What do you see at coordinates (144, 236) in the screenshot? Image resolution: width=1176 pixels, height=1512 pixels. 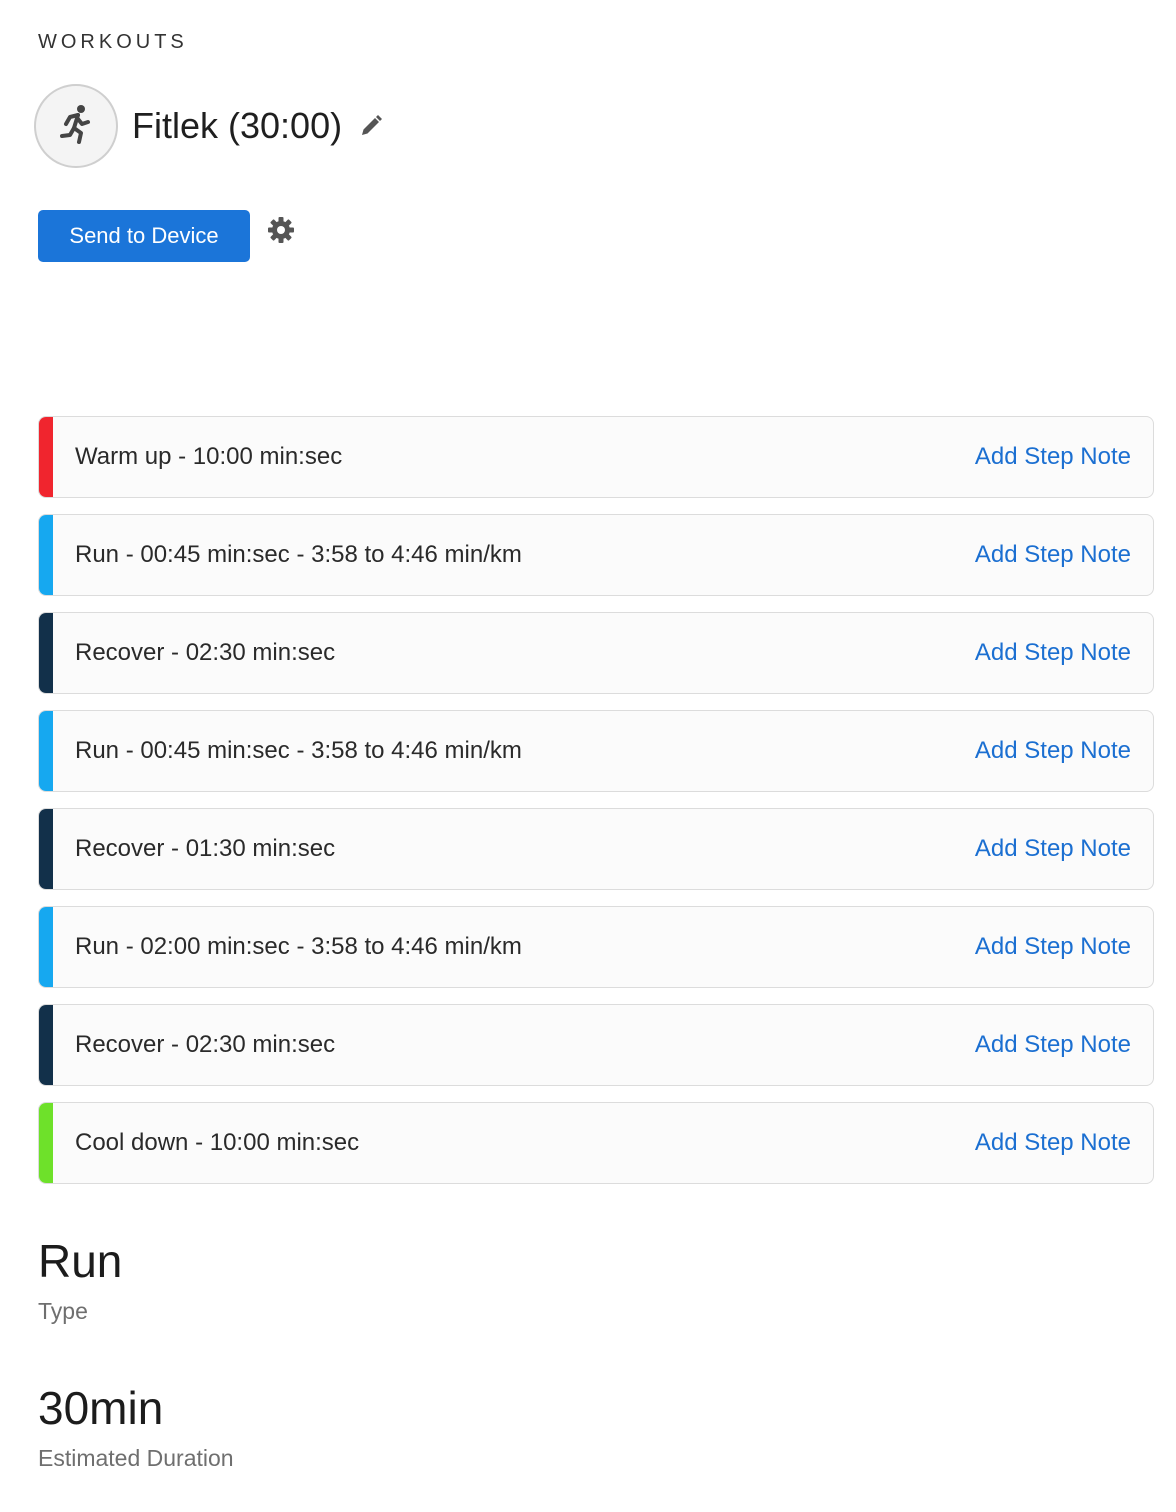 I see `send-to-device-button: Send to Device` at bounding box center [144, 236].